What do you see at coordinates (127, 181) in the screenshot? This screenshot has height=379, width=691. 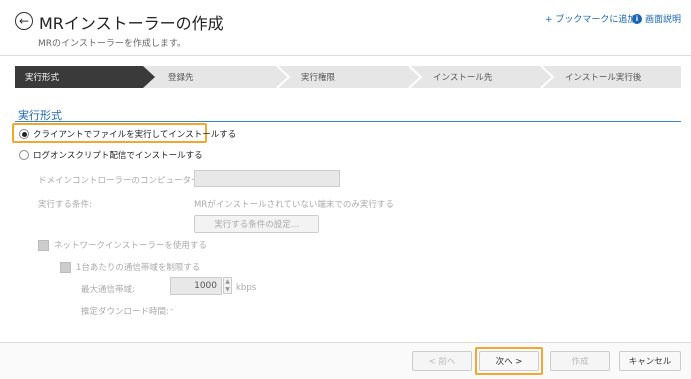 I see `domain-controller-label: ドメインコントローラーのコンピューター名*:` at bounding box center [127, 181].